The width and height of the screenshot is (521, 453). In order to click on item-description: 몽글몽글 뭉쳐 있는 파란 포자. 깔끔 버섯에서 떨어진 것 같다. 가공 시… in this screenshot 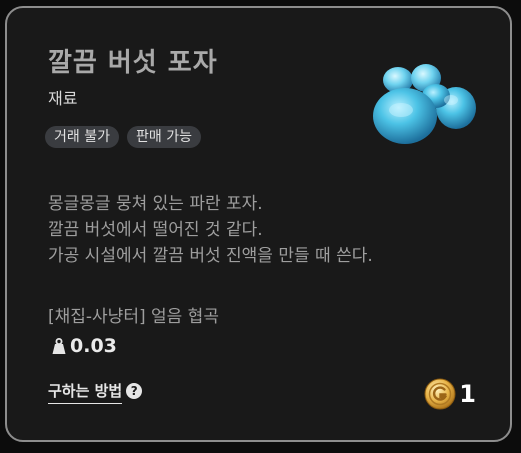, I will do `click(210, 230)`.